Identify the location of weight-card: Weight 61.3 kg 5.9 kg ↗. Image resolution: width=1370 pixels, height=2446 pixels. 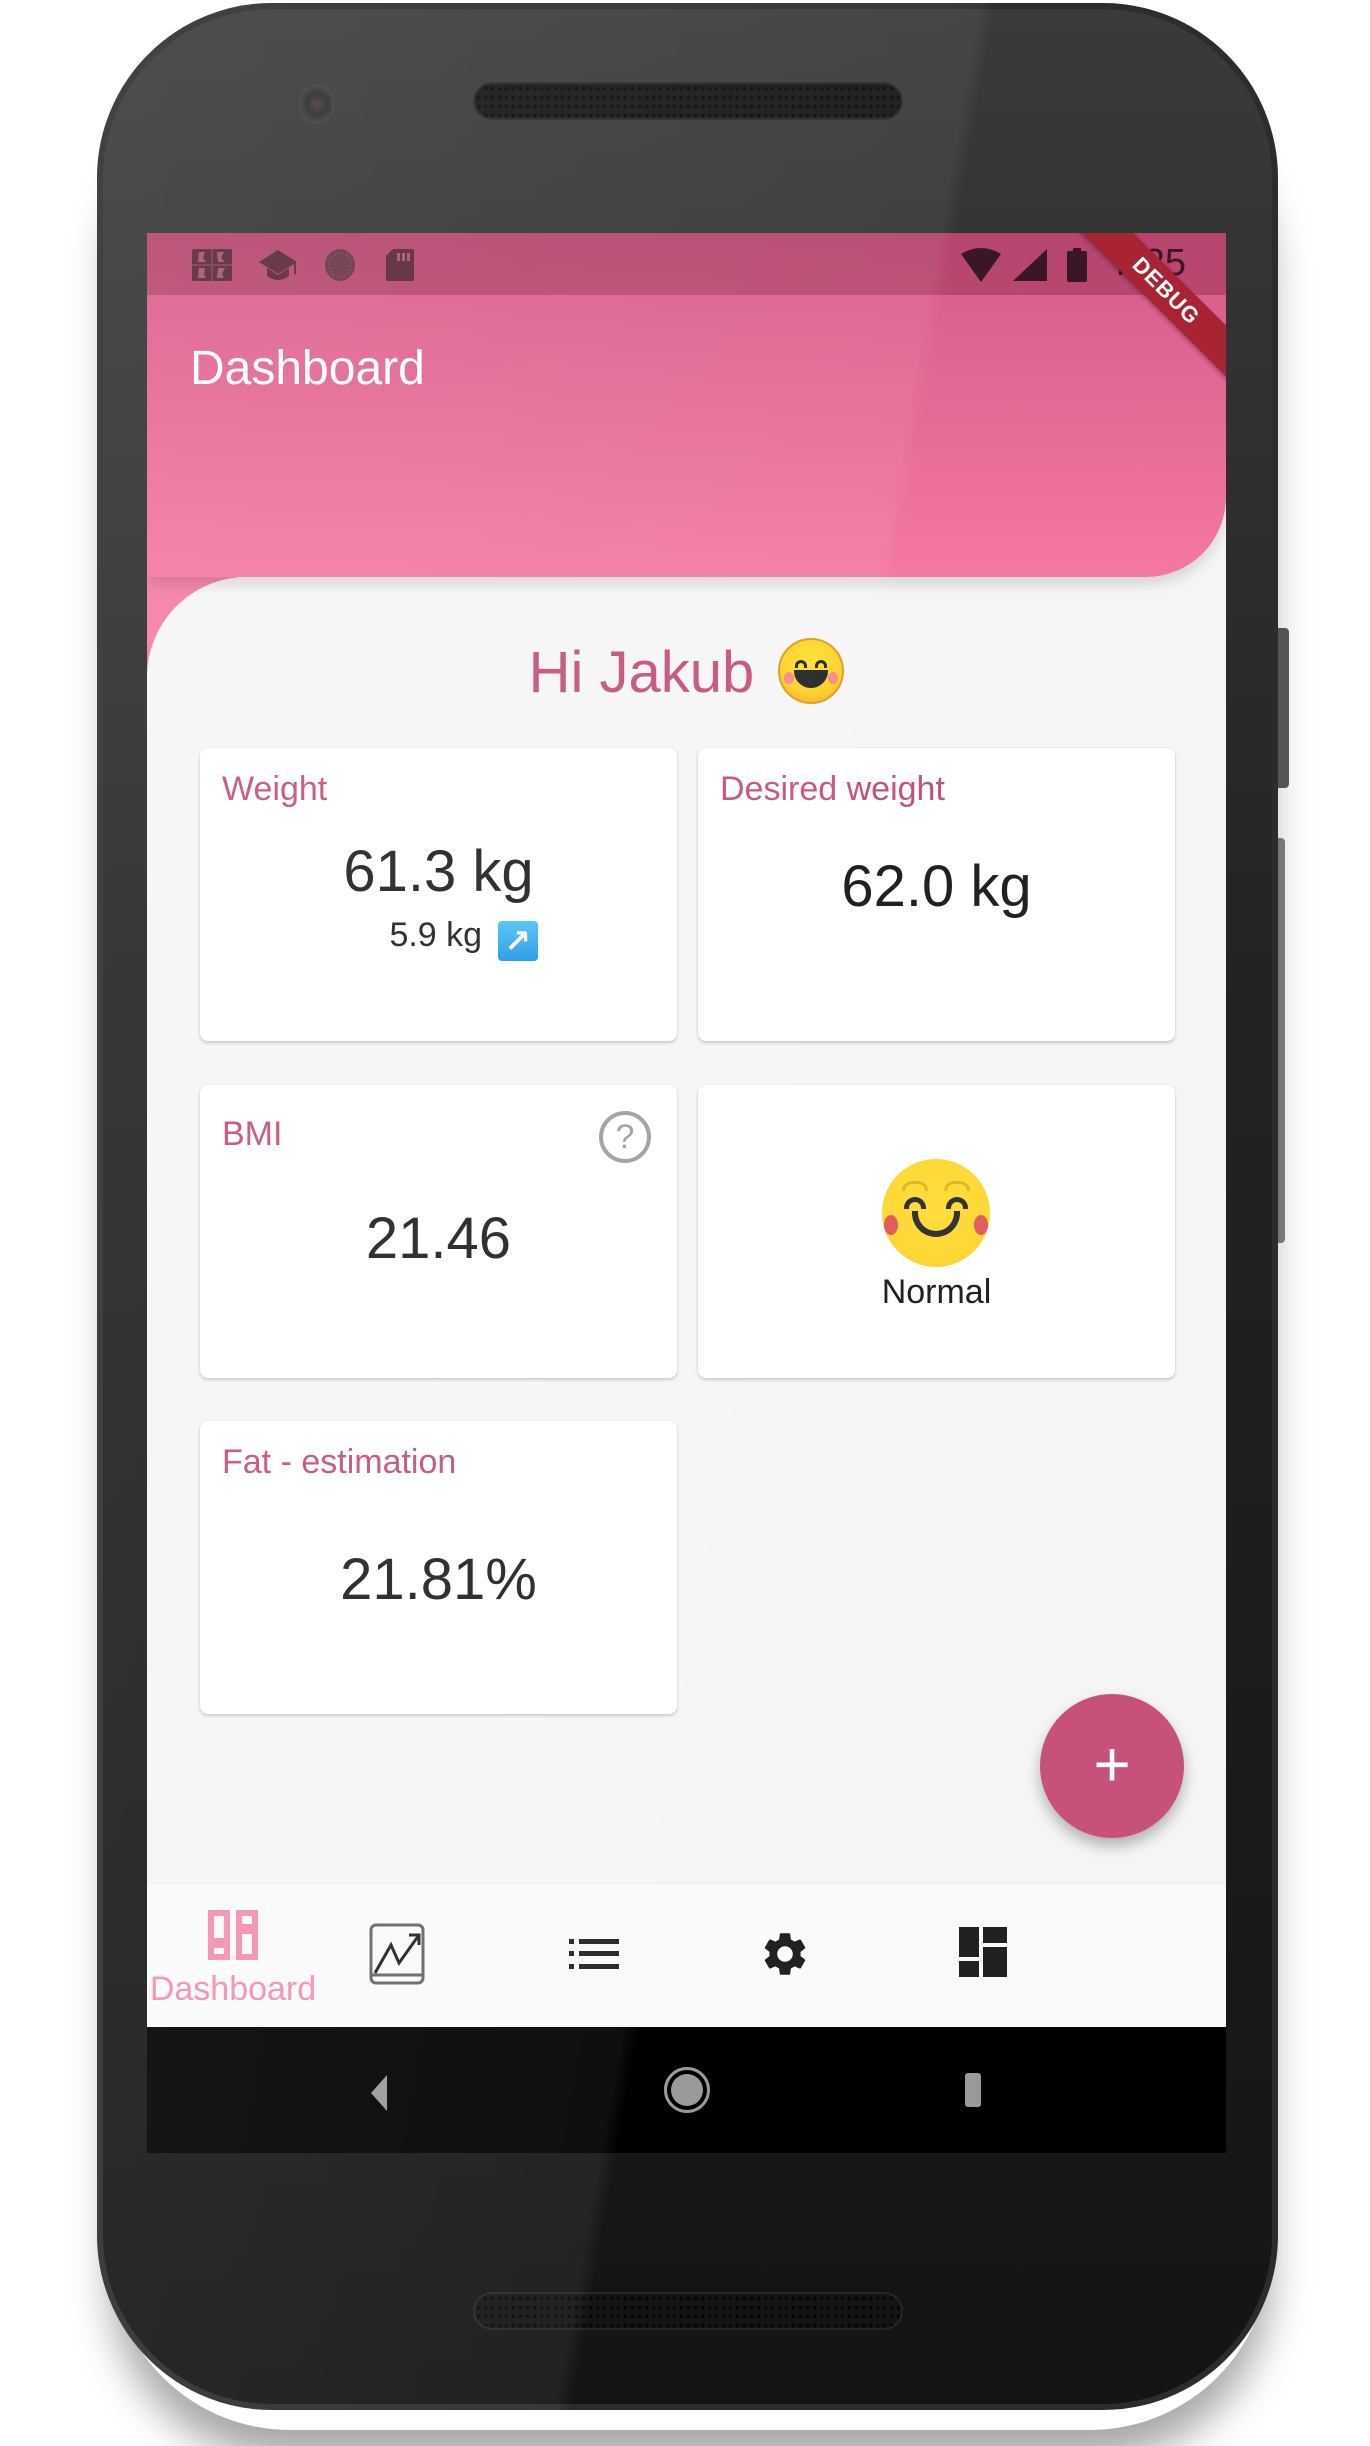
(438, 894).